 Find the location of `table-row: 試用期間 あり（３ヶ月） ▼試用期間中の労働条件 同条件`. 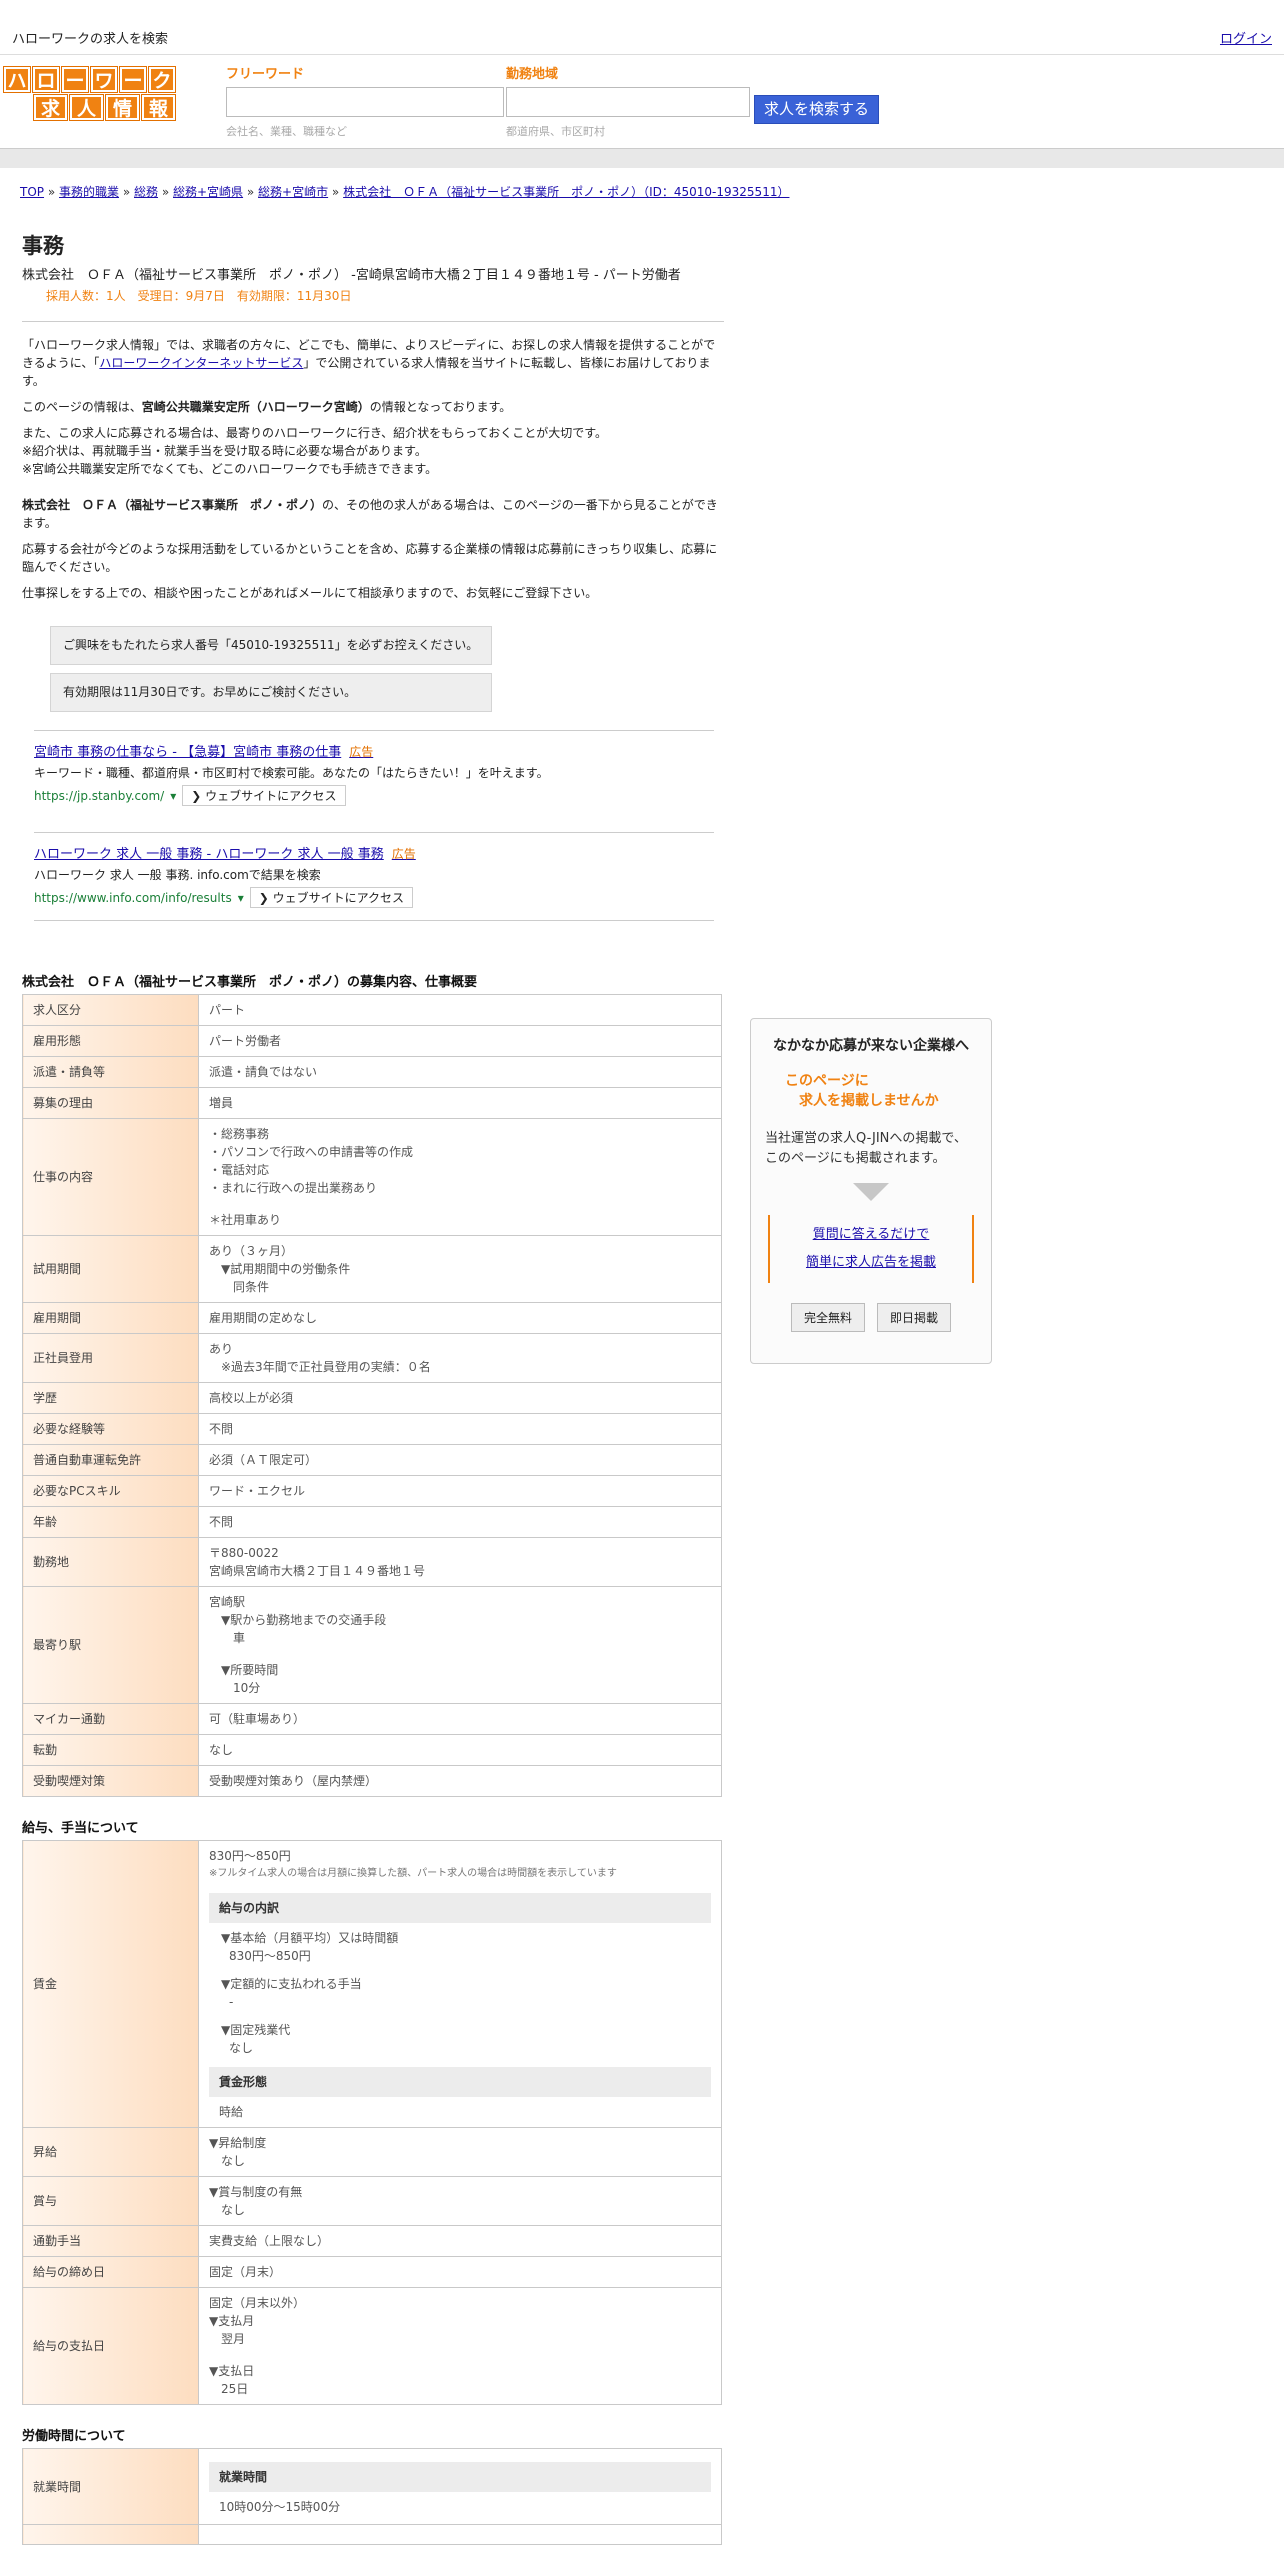

table-row: 試用期間 あり（３ヶ月） ▼試用期間中の労働条件 同条件 is located at coordinates (372, 1269).